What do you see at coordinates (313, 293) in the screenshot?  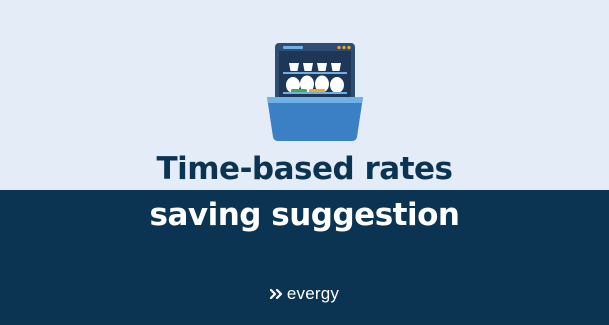 I see `brand-name: evergy` at bounding box center [313, 293].